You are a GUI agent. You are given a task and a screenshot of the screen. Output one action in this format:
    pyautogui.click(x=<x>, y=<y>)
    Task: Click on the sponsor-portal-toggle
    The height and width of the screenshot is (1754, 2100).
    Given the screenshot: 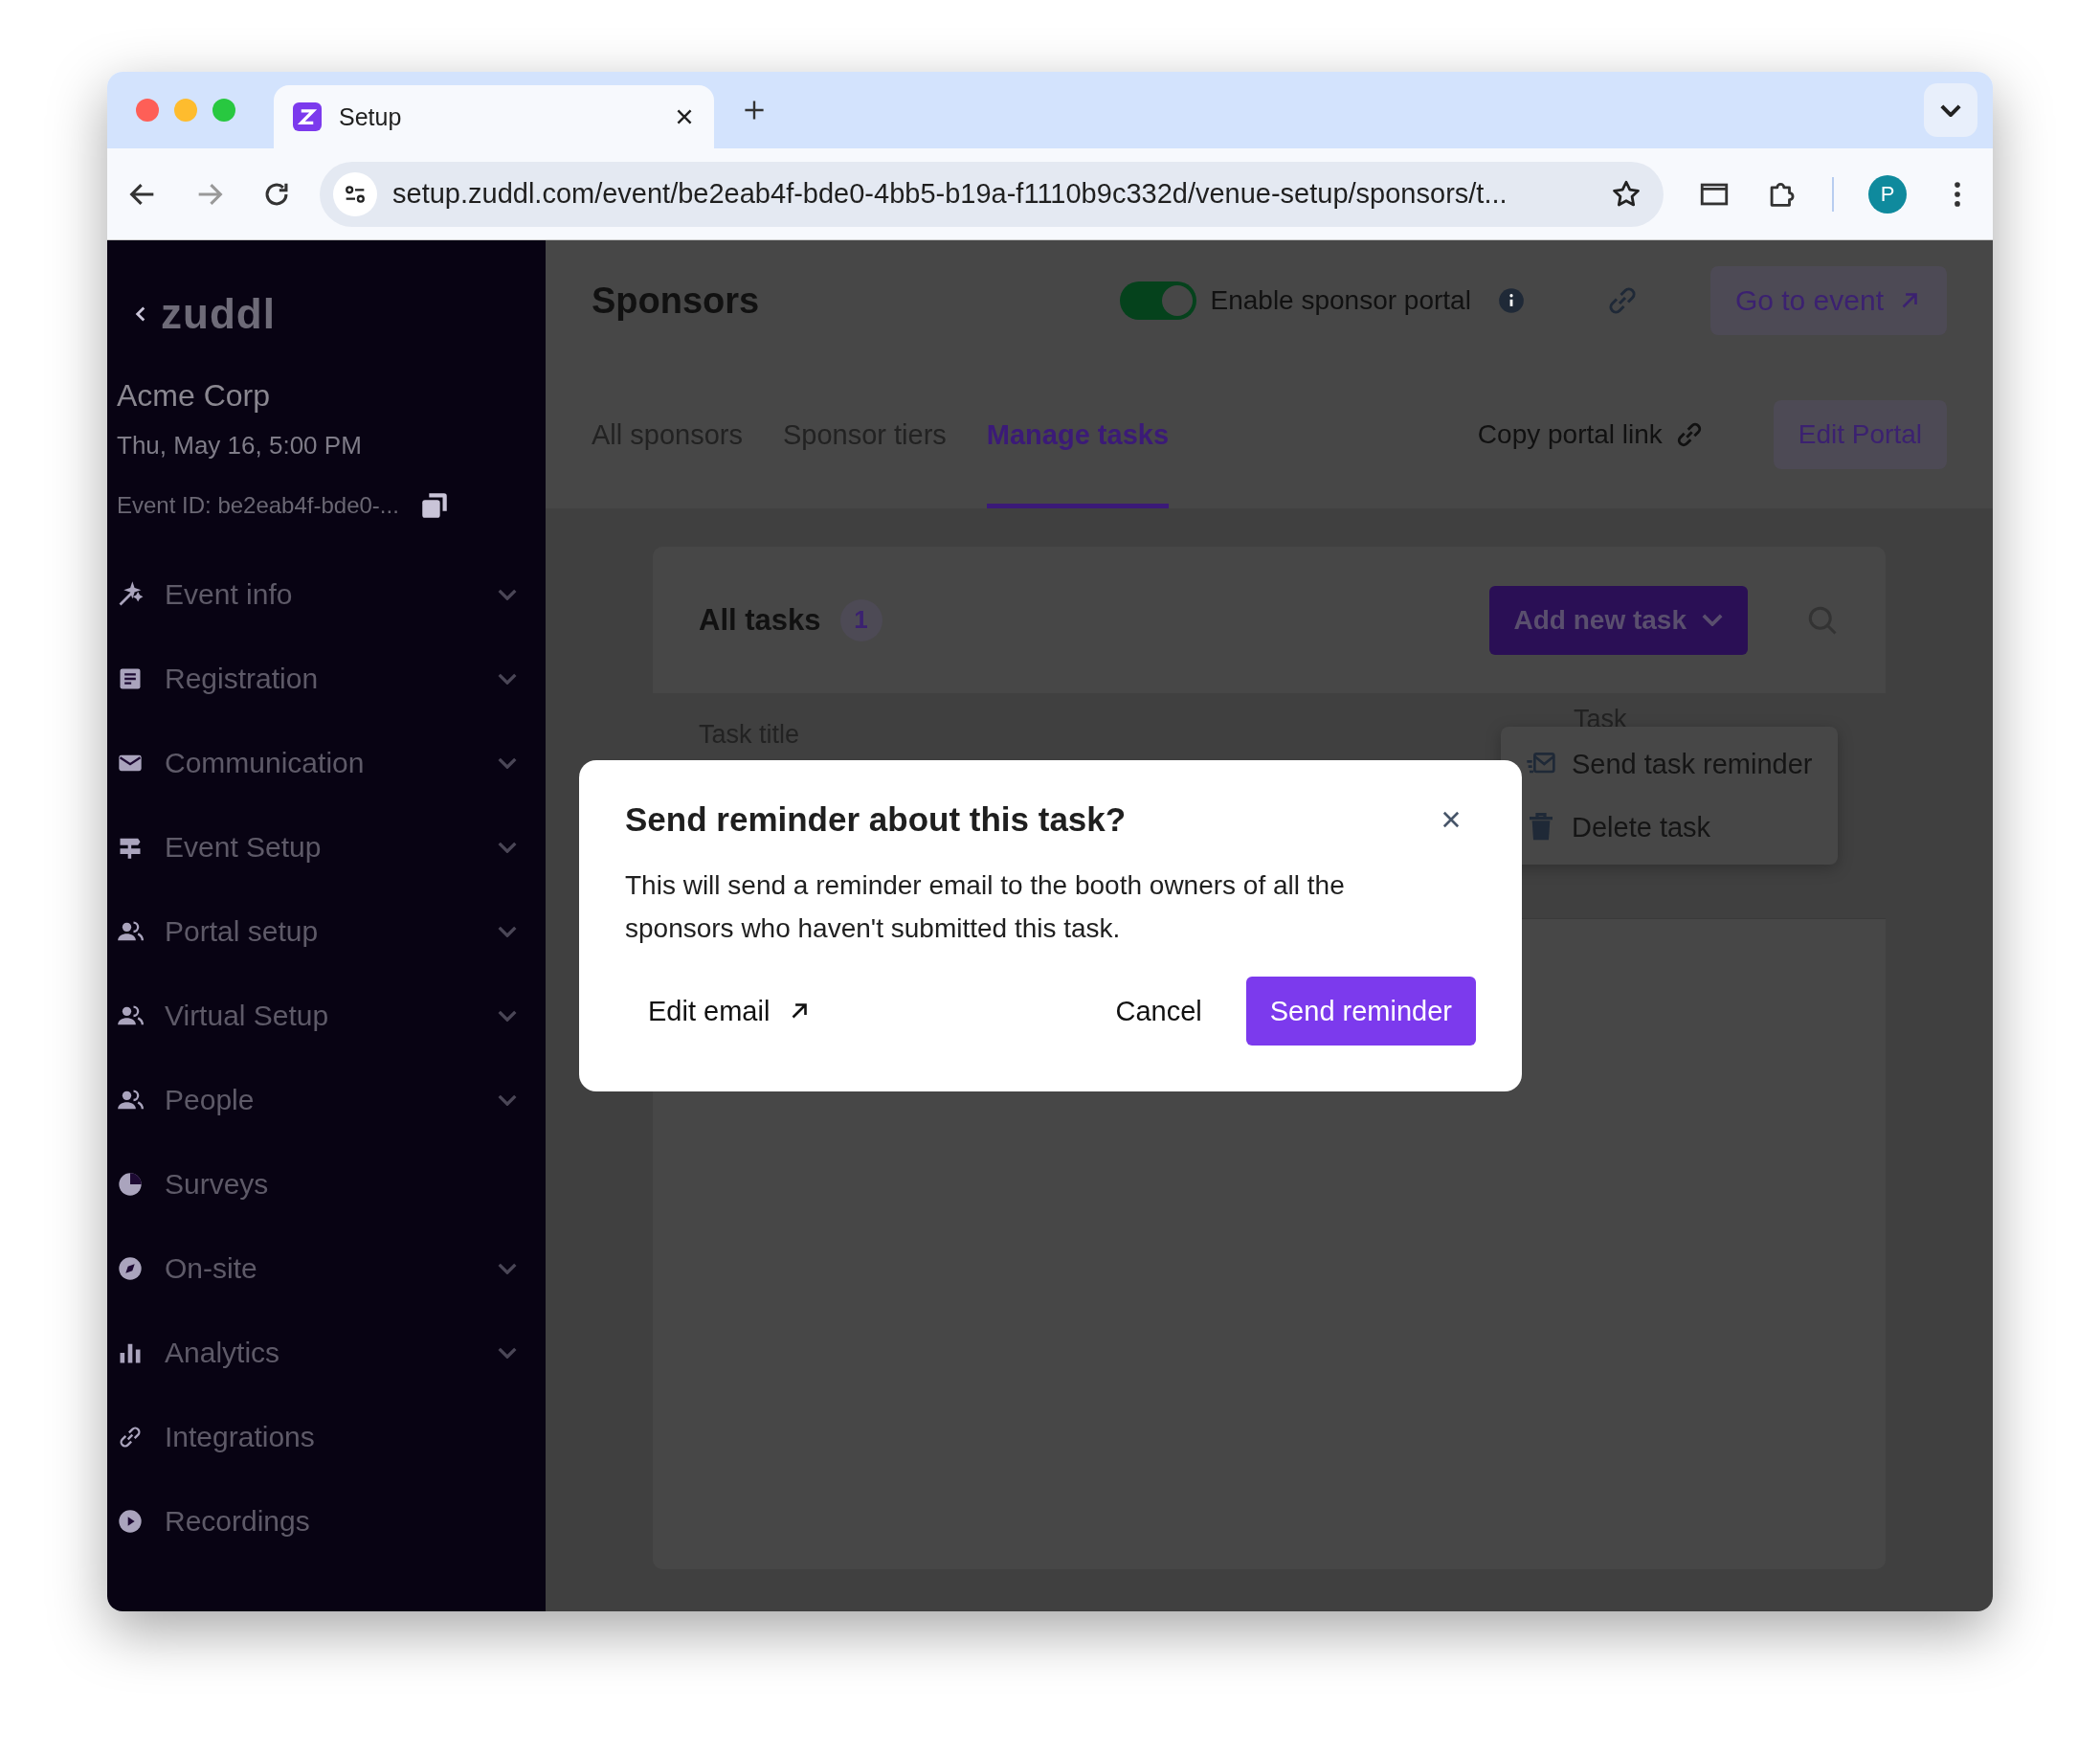 What is the action you would take?
    pyautogui.click(x=1158, y=300)
    